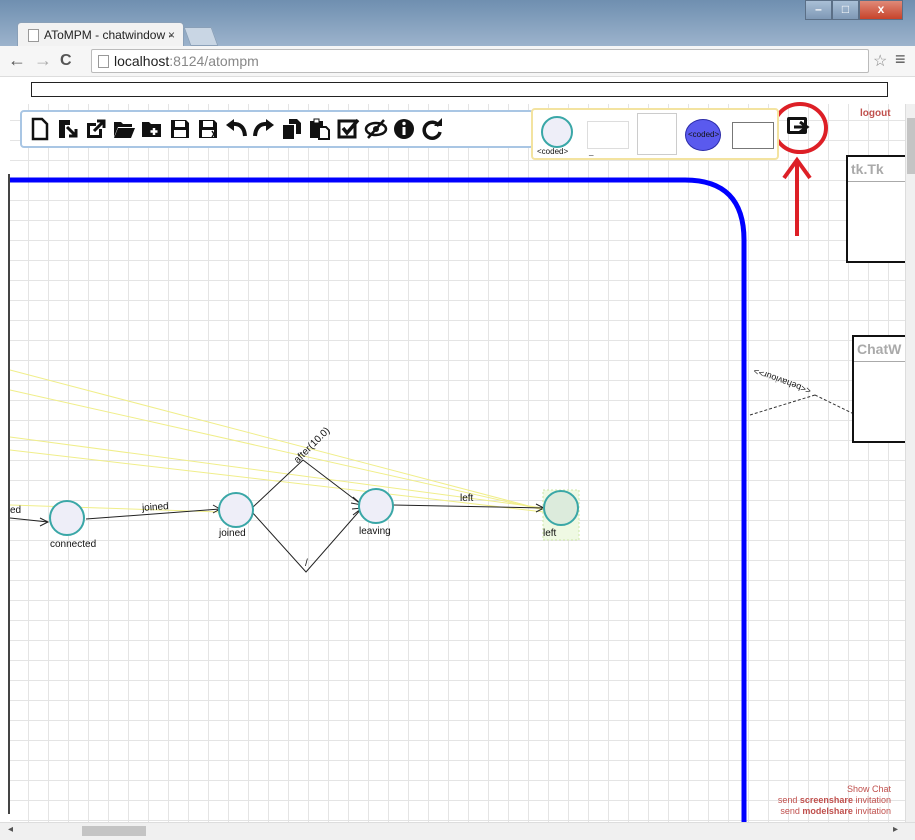 The image size is (915, 840). What do you see at coordinates (151, 129) in the screenshot?
I see `new-folder-icon` at bounding box center [151, 129].